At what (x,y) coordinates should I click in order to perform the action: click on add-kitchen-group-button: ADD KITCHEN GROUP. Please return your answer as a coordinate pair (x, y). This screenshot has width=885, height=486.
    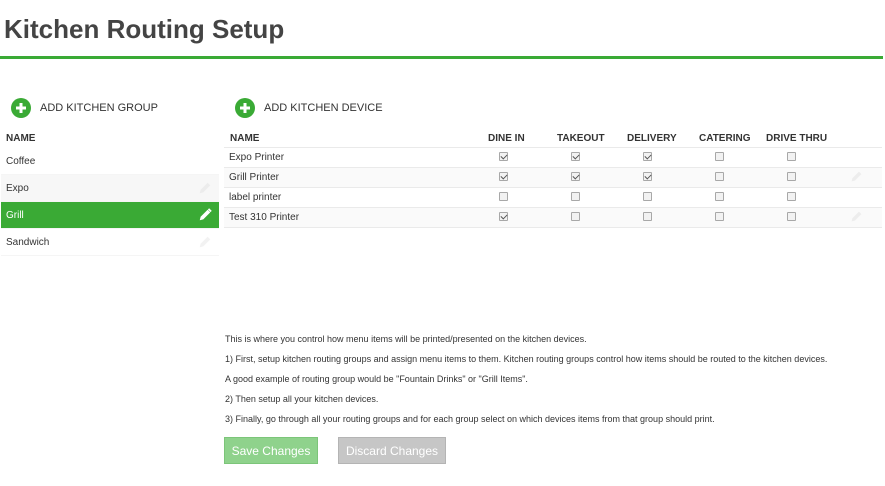
    Looking at the image, I should click on (84, 108).